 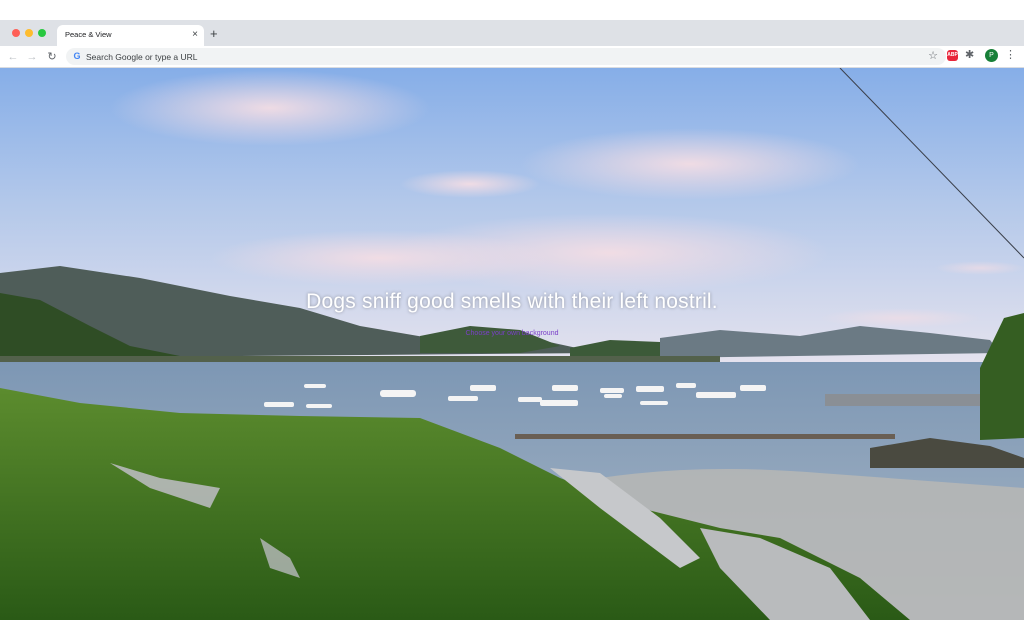 I want to click on minimize-window-button, so click(x=29, y=33).